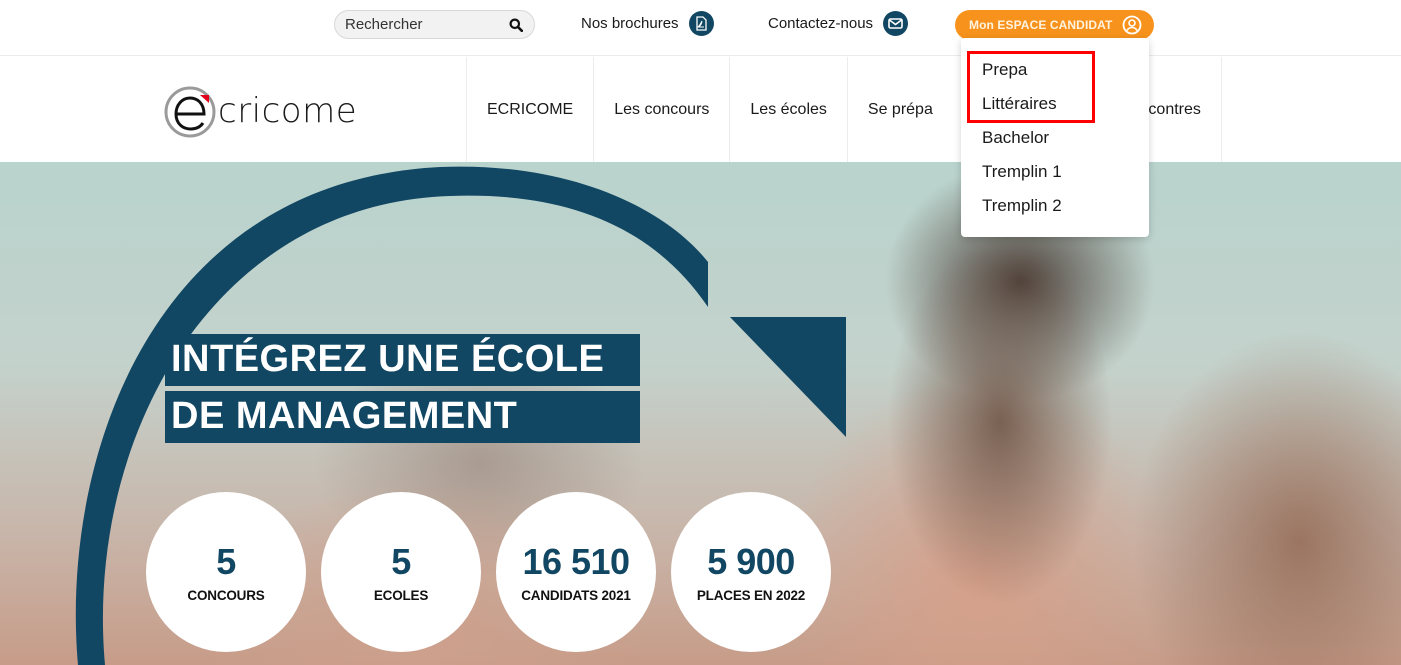 This screenshot has width=1401, height=665. I want to click on stat-concours: 5 CONCOURS, so click(226, 572).